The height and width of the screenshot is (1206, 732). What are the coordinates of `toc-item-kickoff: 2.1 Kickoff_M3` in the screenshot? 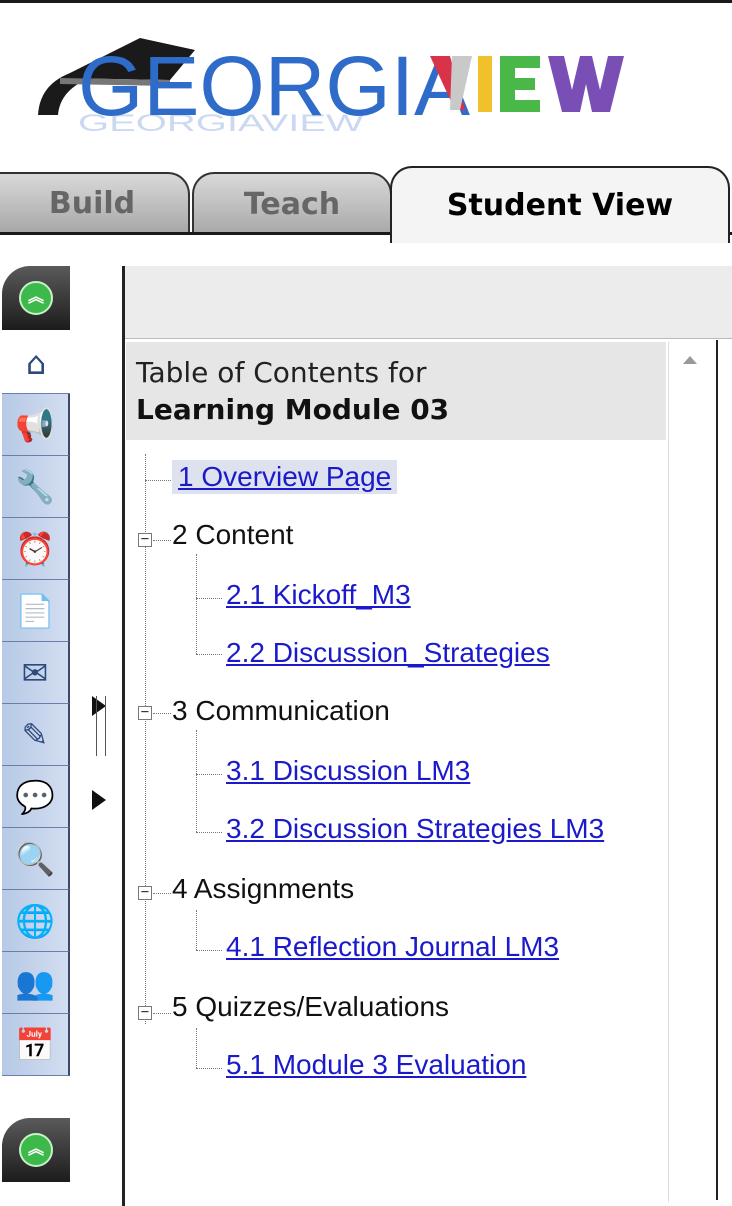 It's located at (318, 595).